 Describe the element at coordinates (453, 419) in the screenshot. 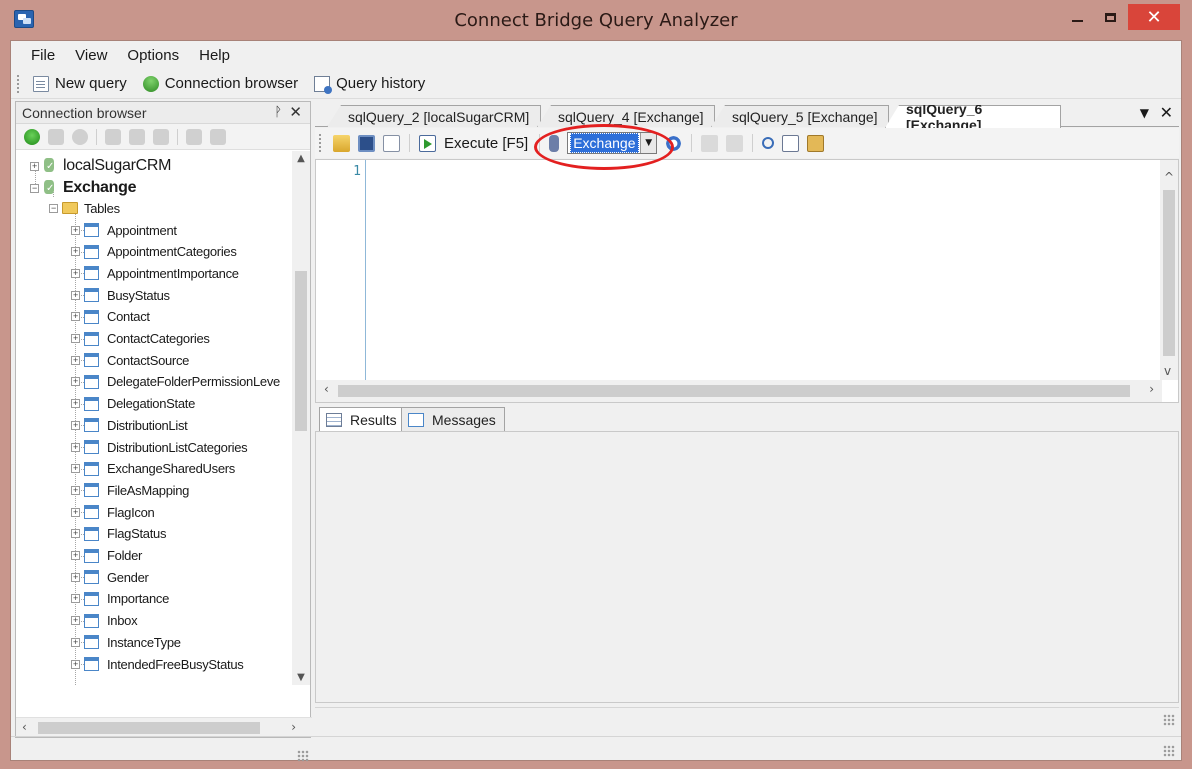

I see `tab-messages: Messages` at that location.